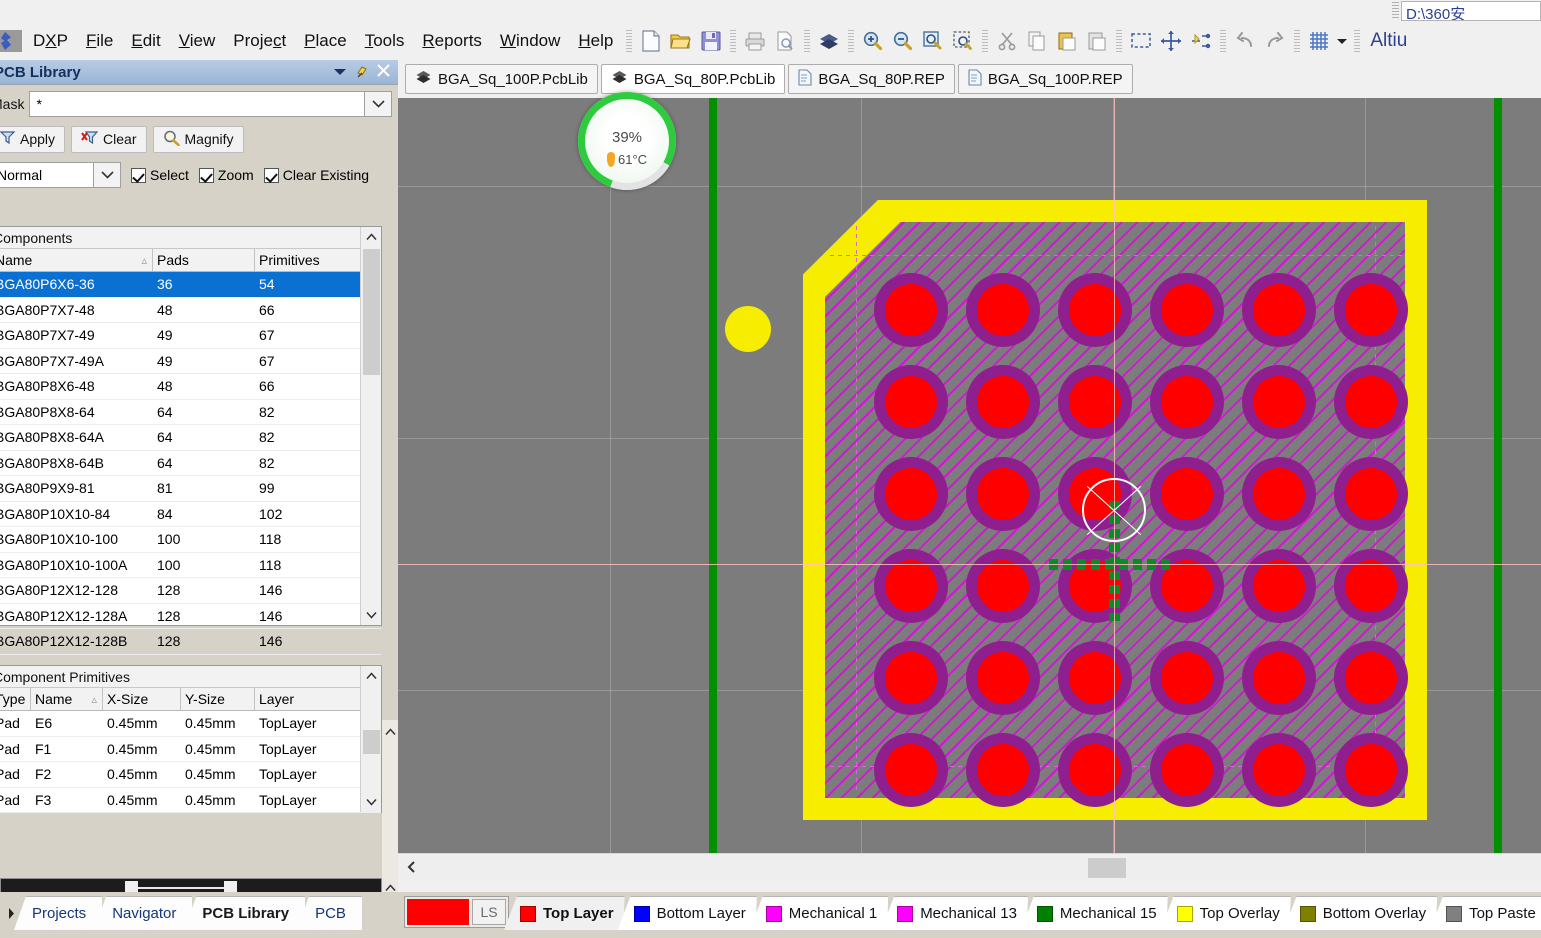 The height and width of the screenshot is (938, 1541). I want to click on menu-view: View, so click(197, 41).